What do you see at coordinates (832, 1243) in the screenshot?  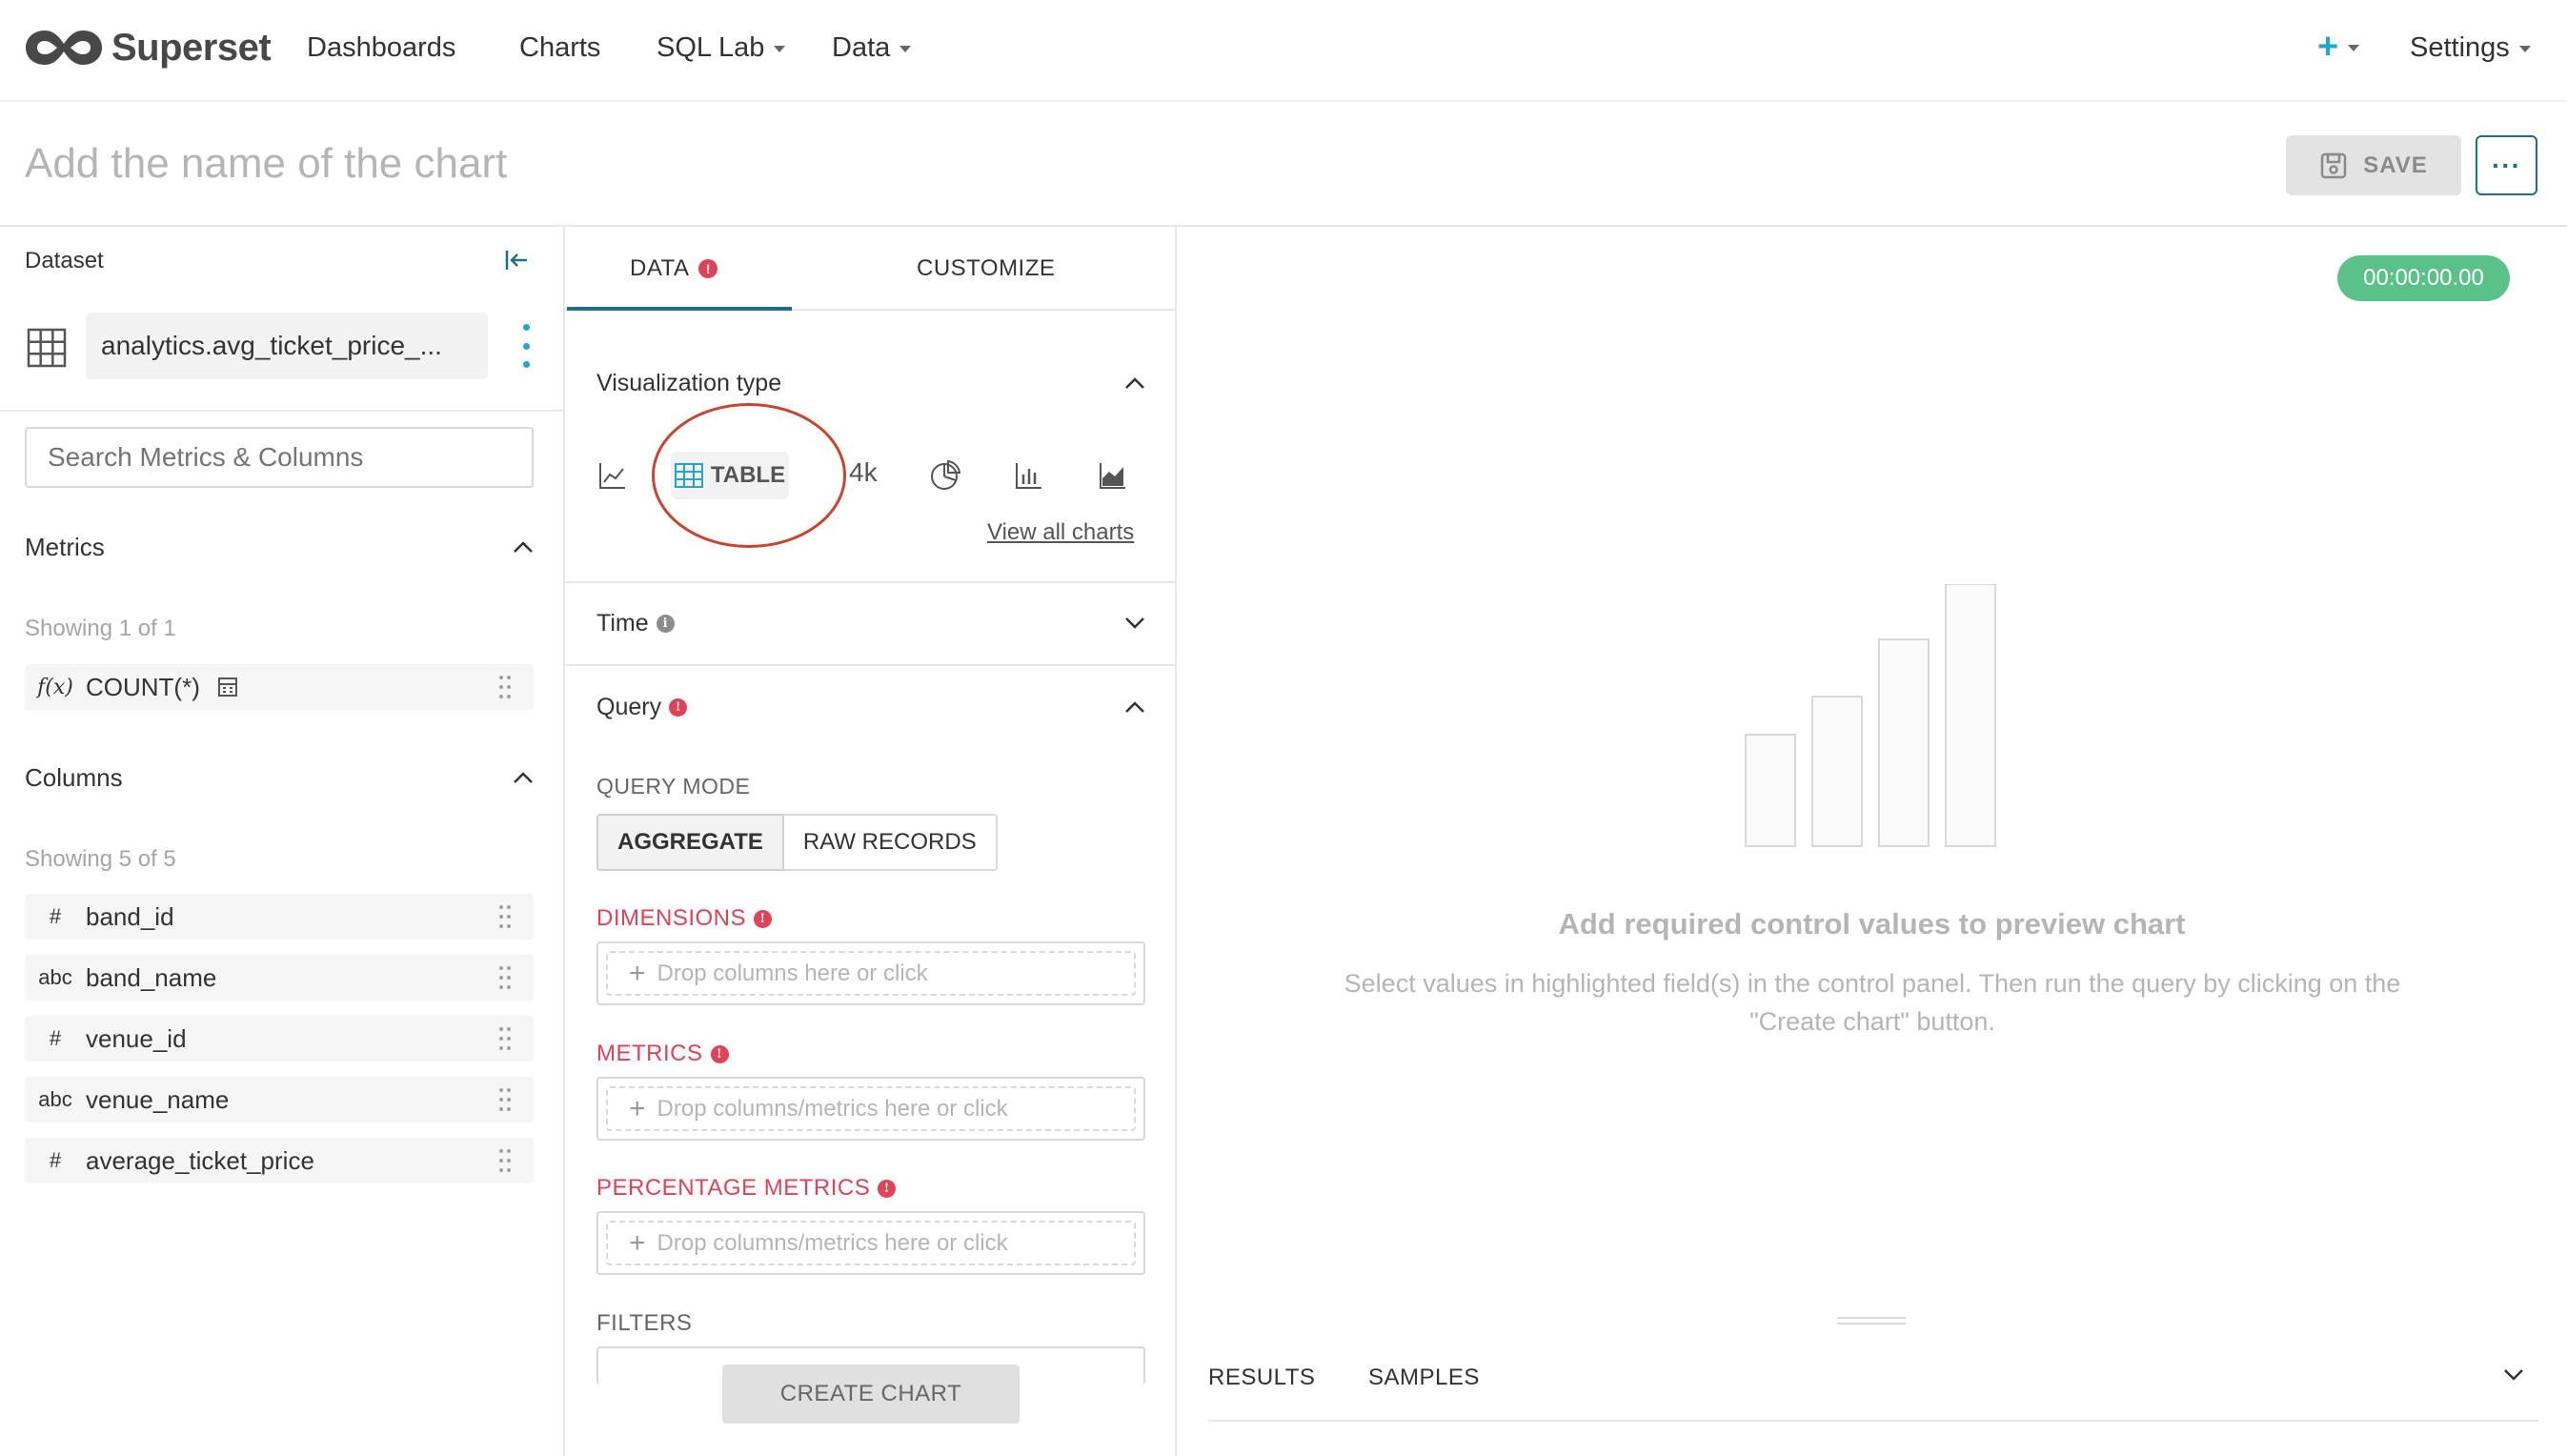 I see `drop-placeholder: Drop columns/metrics here or click` at bounding box center [832, 1243].